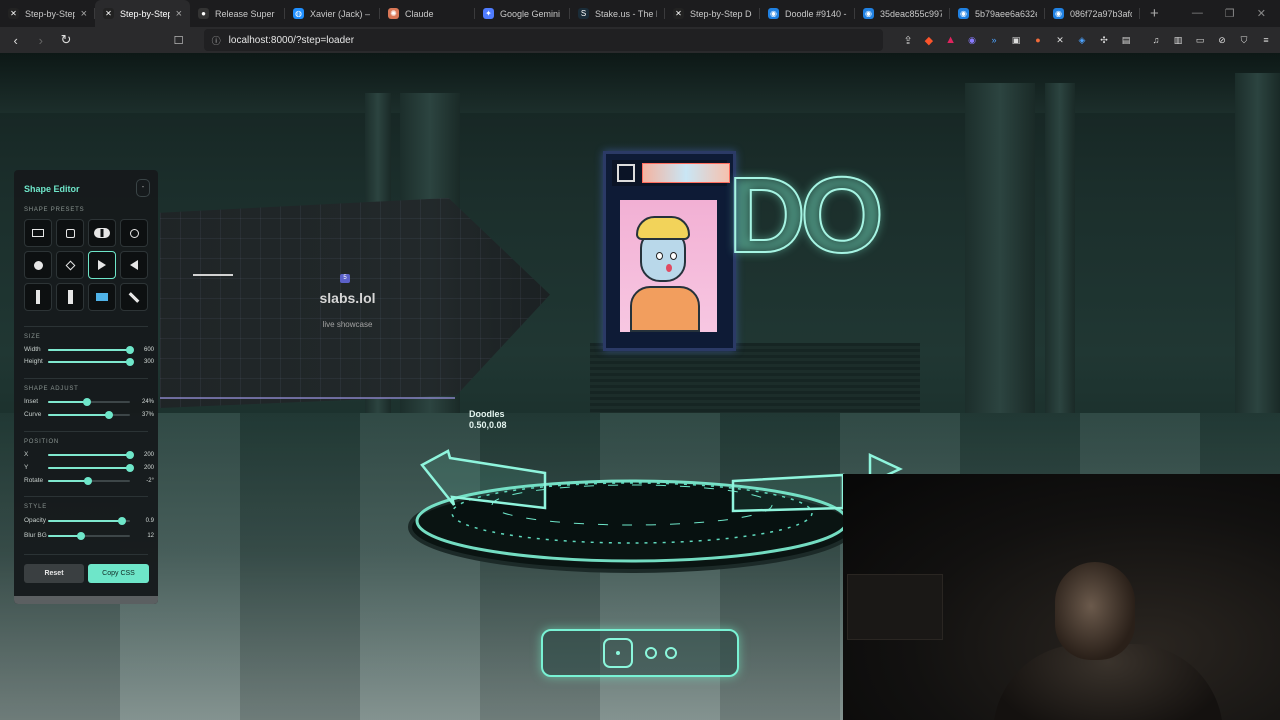  I want to click on browser-tab: ✕ Step-by-Step ×, so click(142, 13).